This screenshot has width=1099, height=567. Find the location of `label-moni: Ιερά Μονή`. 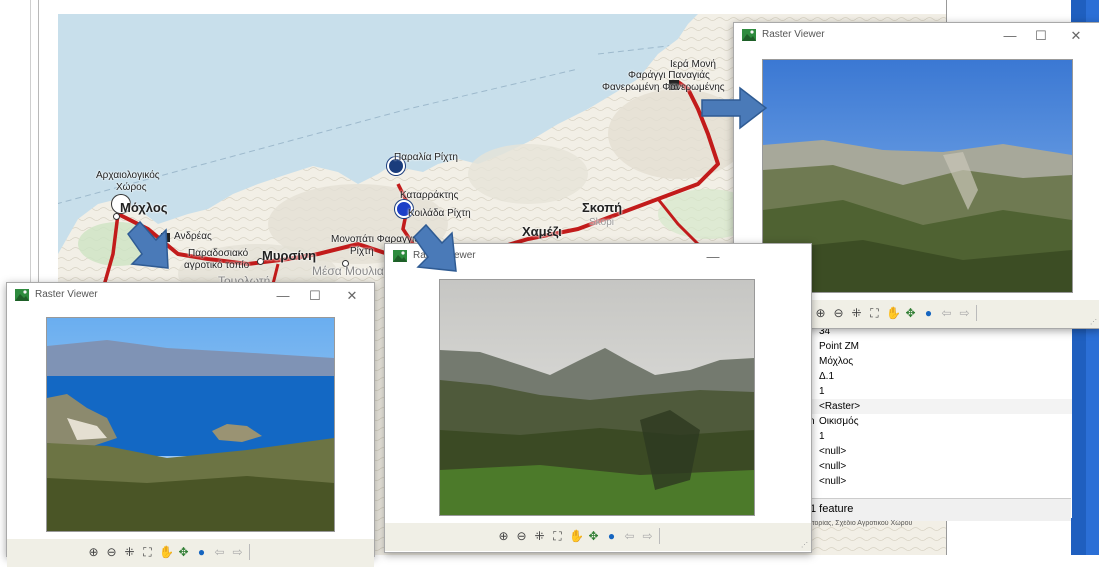

label-moni: Ιερά Μονή is located at coordinates (693, 64).